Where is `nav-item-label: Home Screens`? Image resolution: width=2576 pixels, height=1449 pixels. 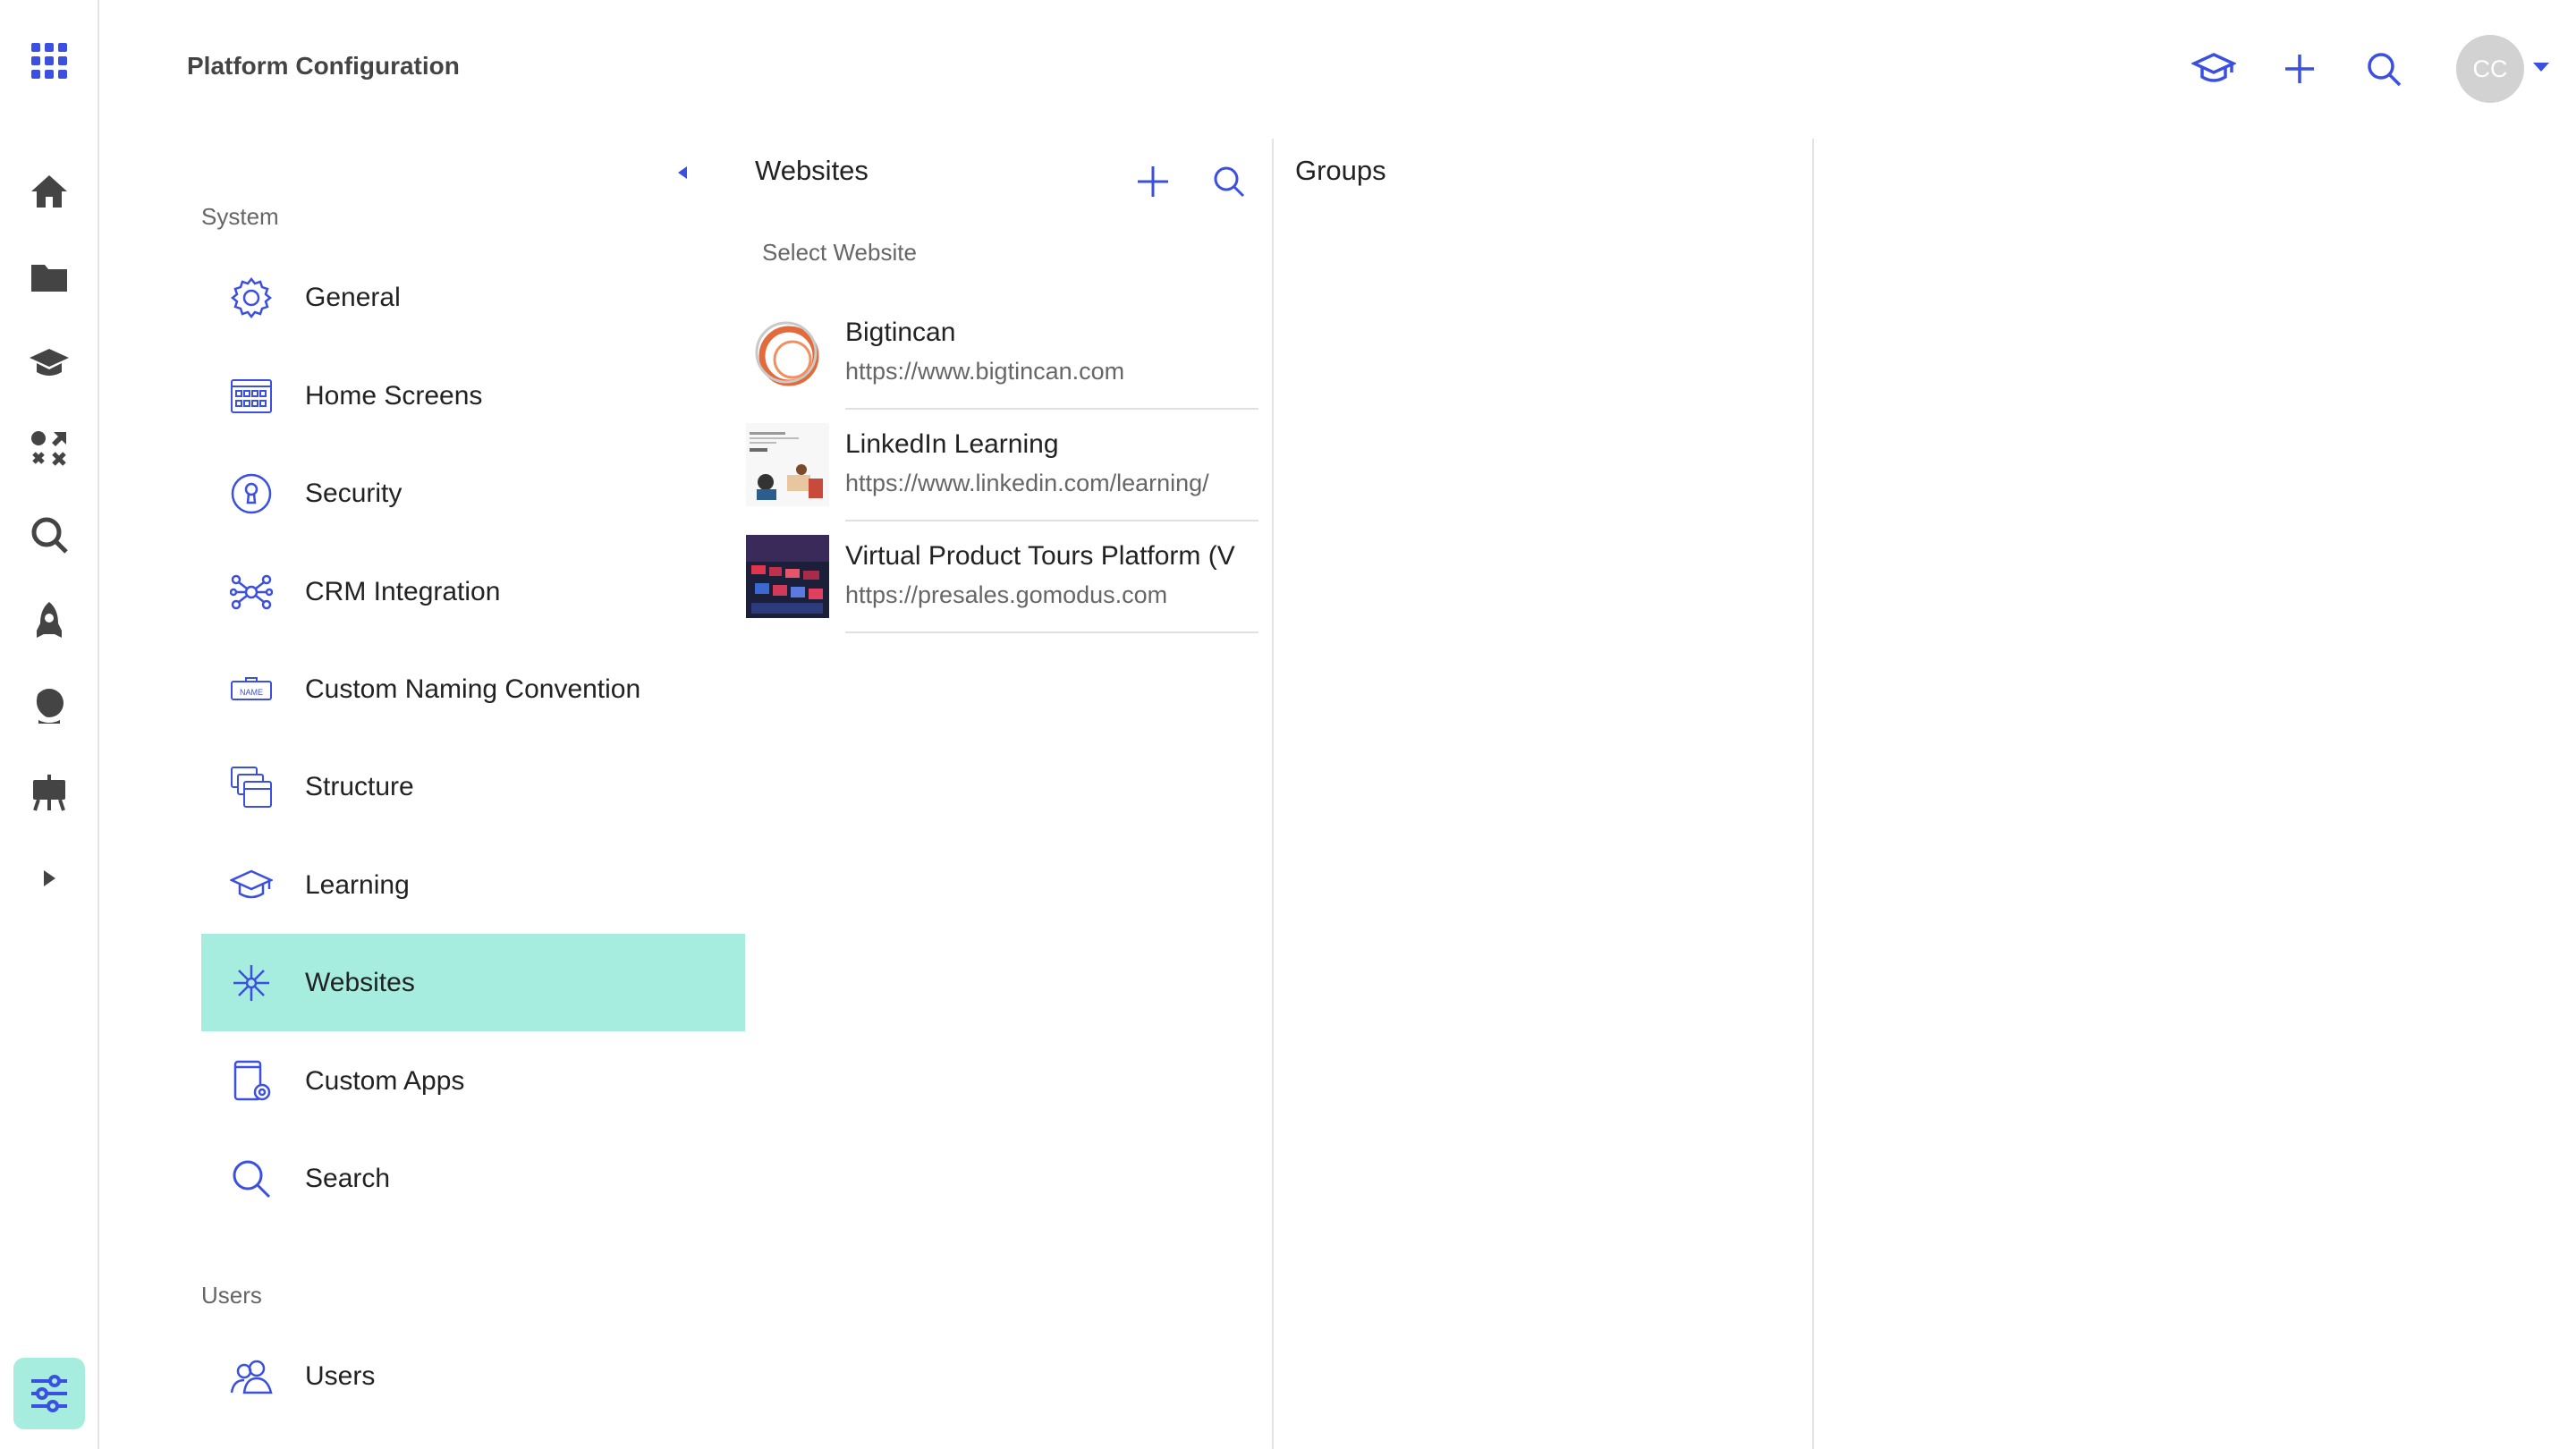
nav-item-label: Home Screens is located at coordinates (394, 395).